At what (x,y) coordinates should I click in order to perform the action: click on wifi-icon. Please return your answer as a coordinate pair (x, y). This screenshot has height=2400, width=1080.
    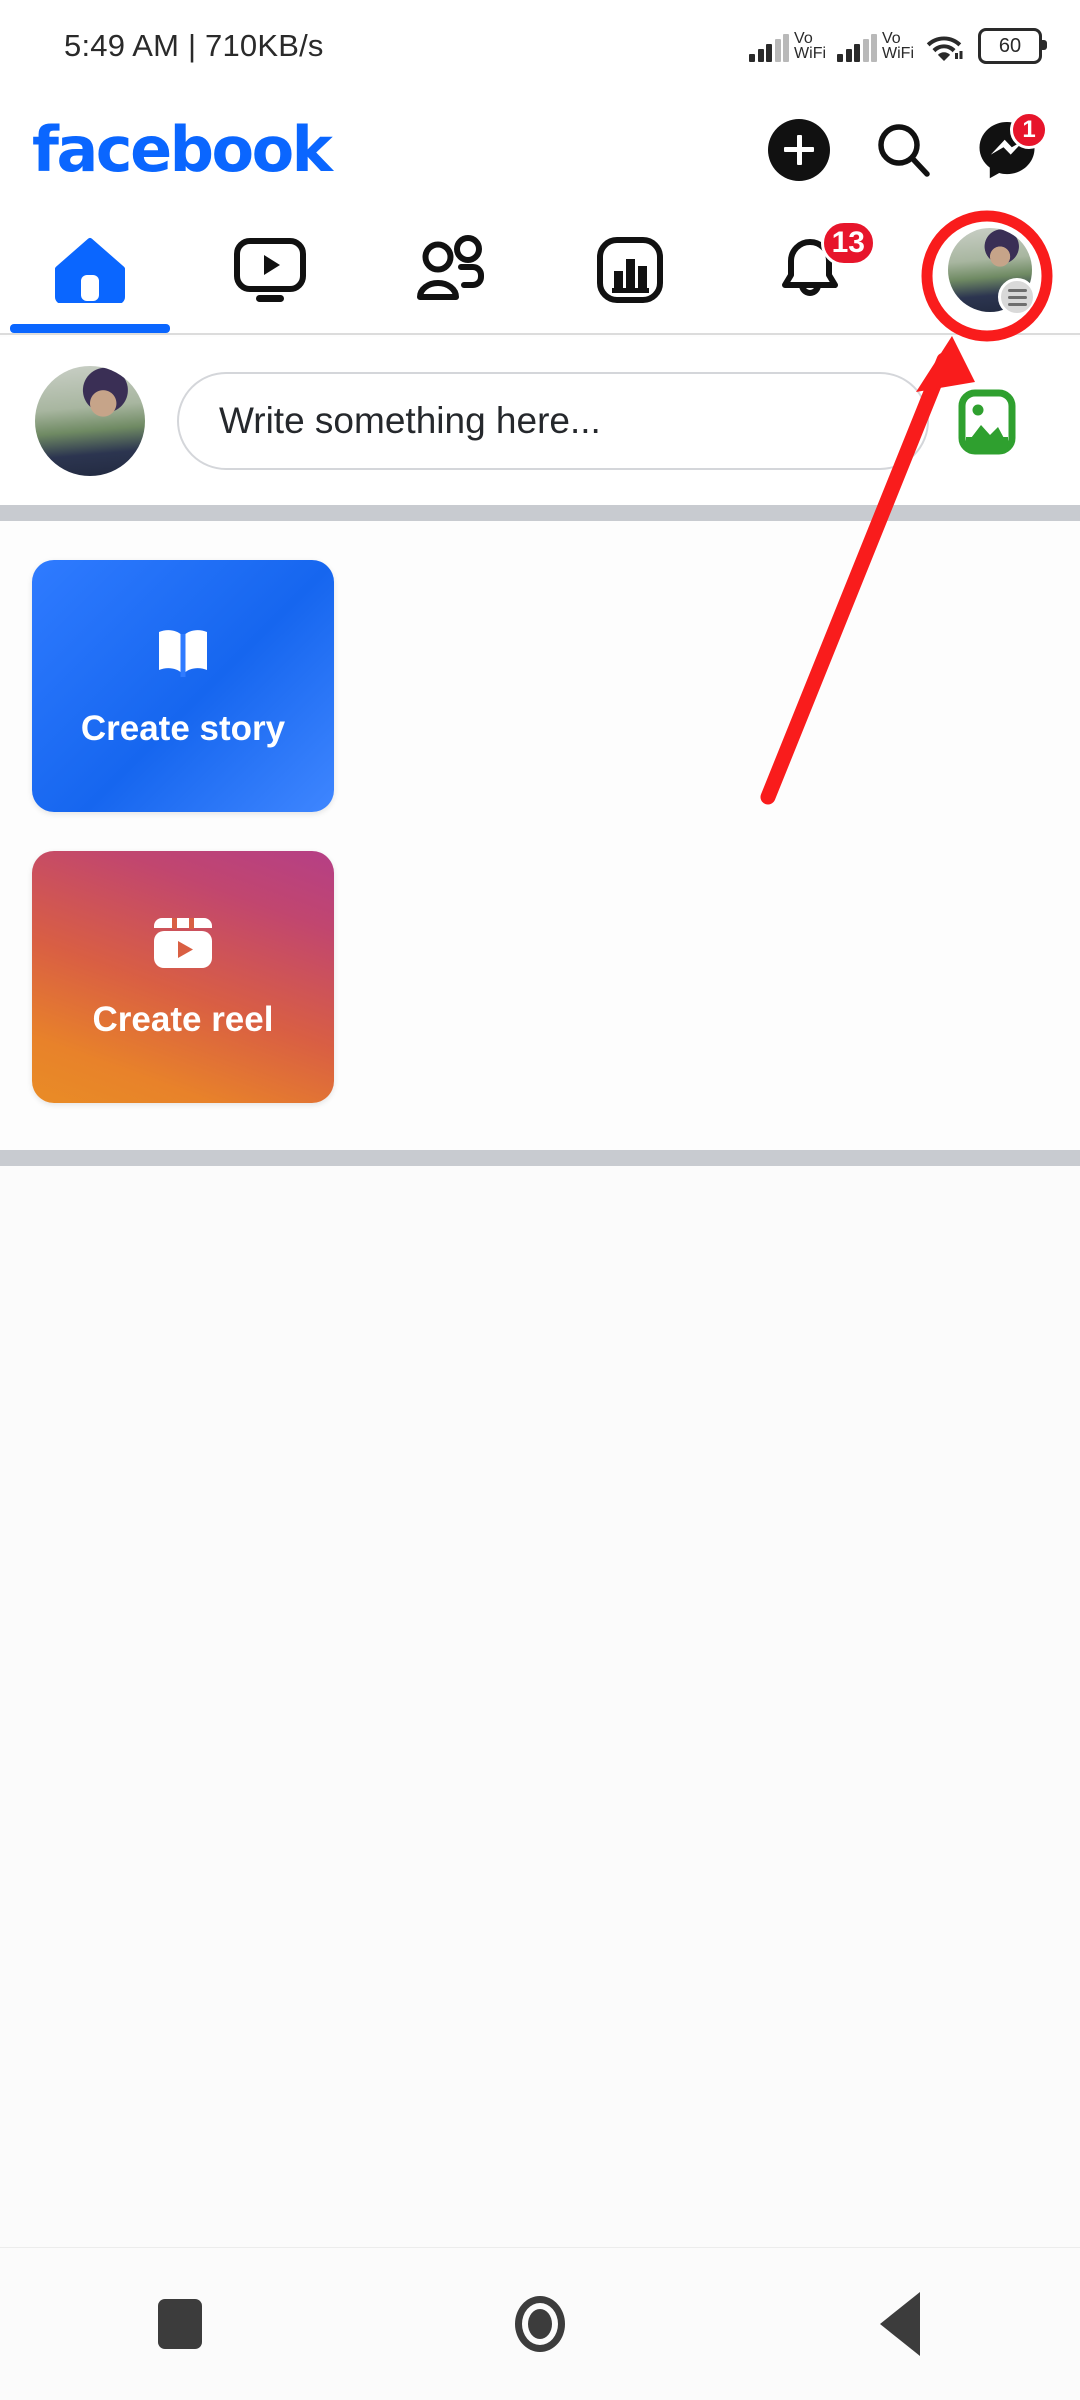
    Looking at the image, I should click on (944, 48).